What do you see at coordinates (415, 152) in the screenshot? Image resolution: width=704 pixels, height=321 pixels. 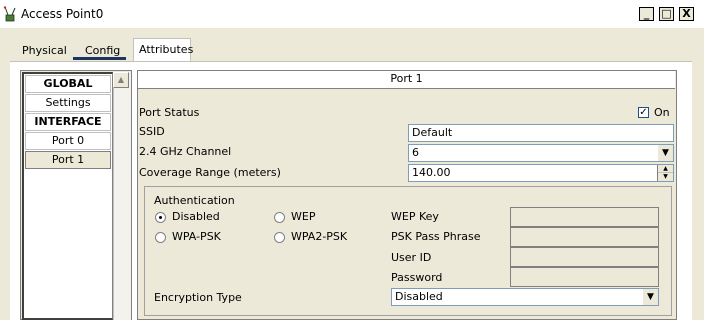 I see `channel-value: 6` at bounding box center [415, 152].